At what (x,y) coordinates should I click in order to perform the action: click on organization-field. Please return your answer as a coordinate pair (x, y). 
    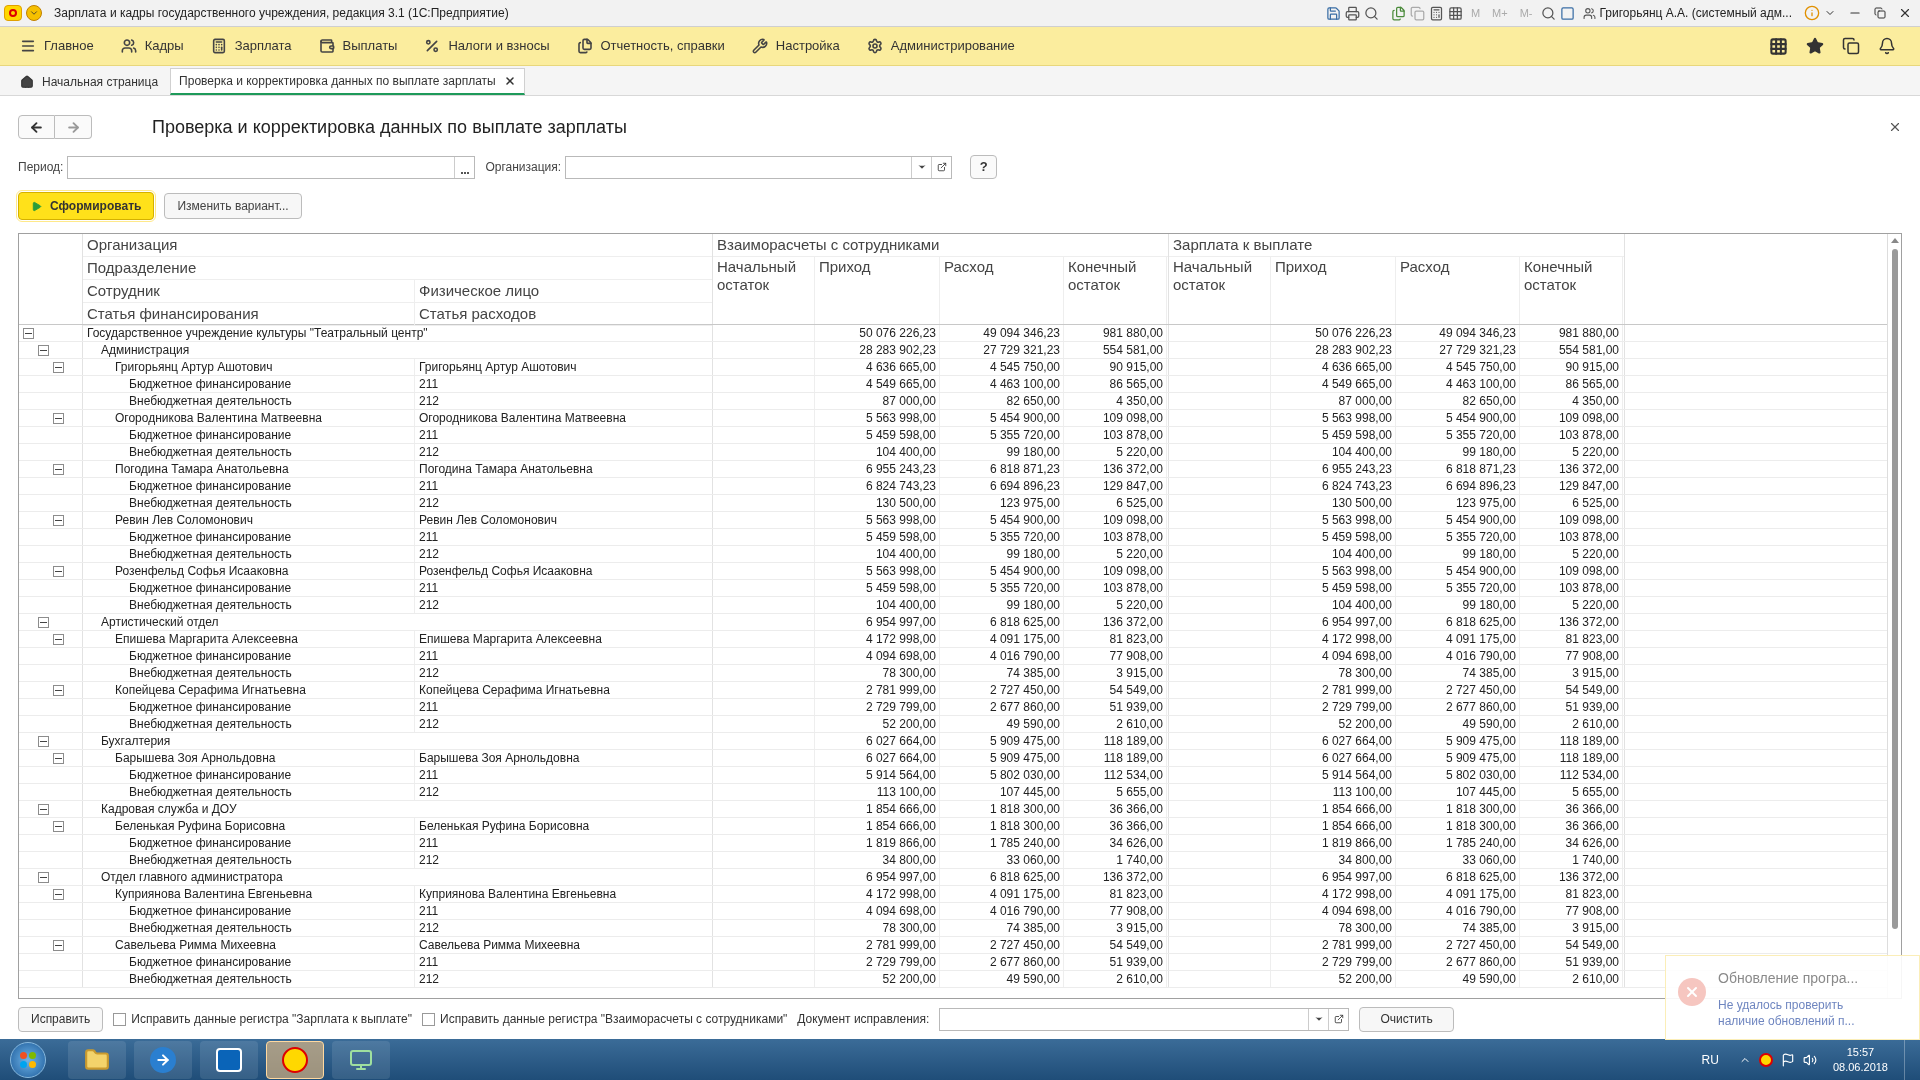
    Looking at the image, I should click on (759, 167).